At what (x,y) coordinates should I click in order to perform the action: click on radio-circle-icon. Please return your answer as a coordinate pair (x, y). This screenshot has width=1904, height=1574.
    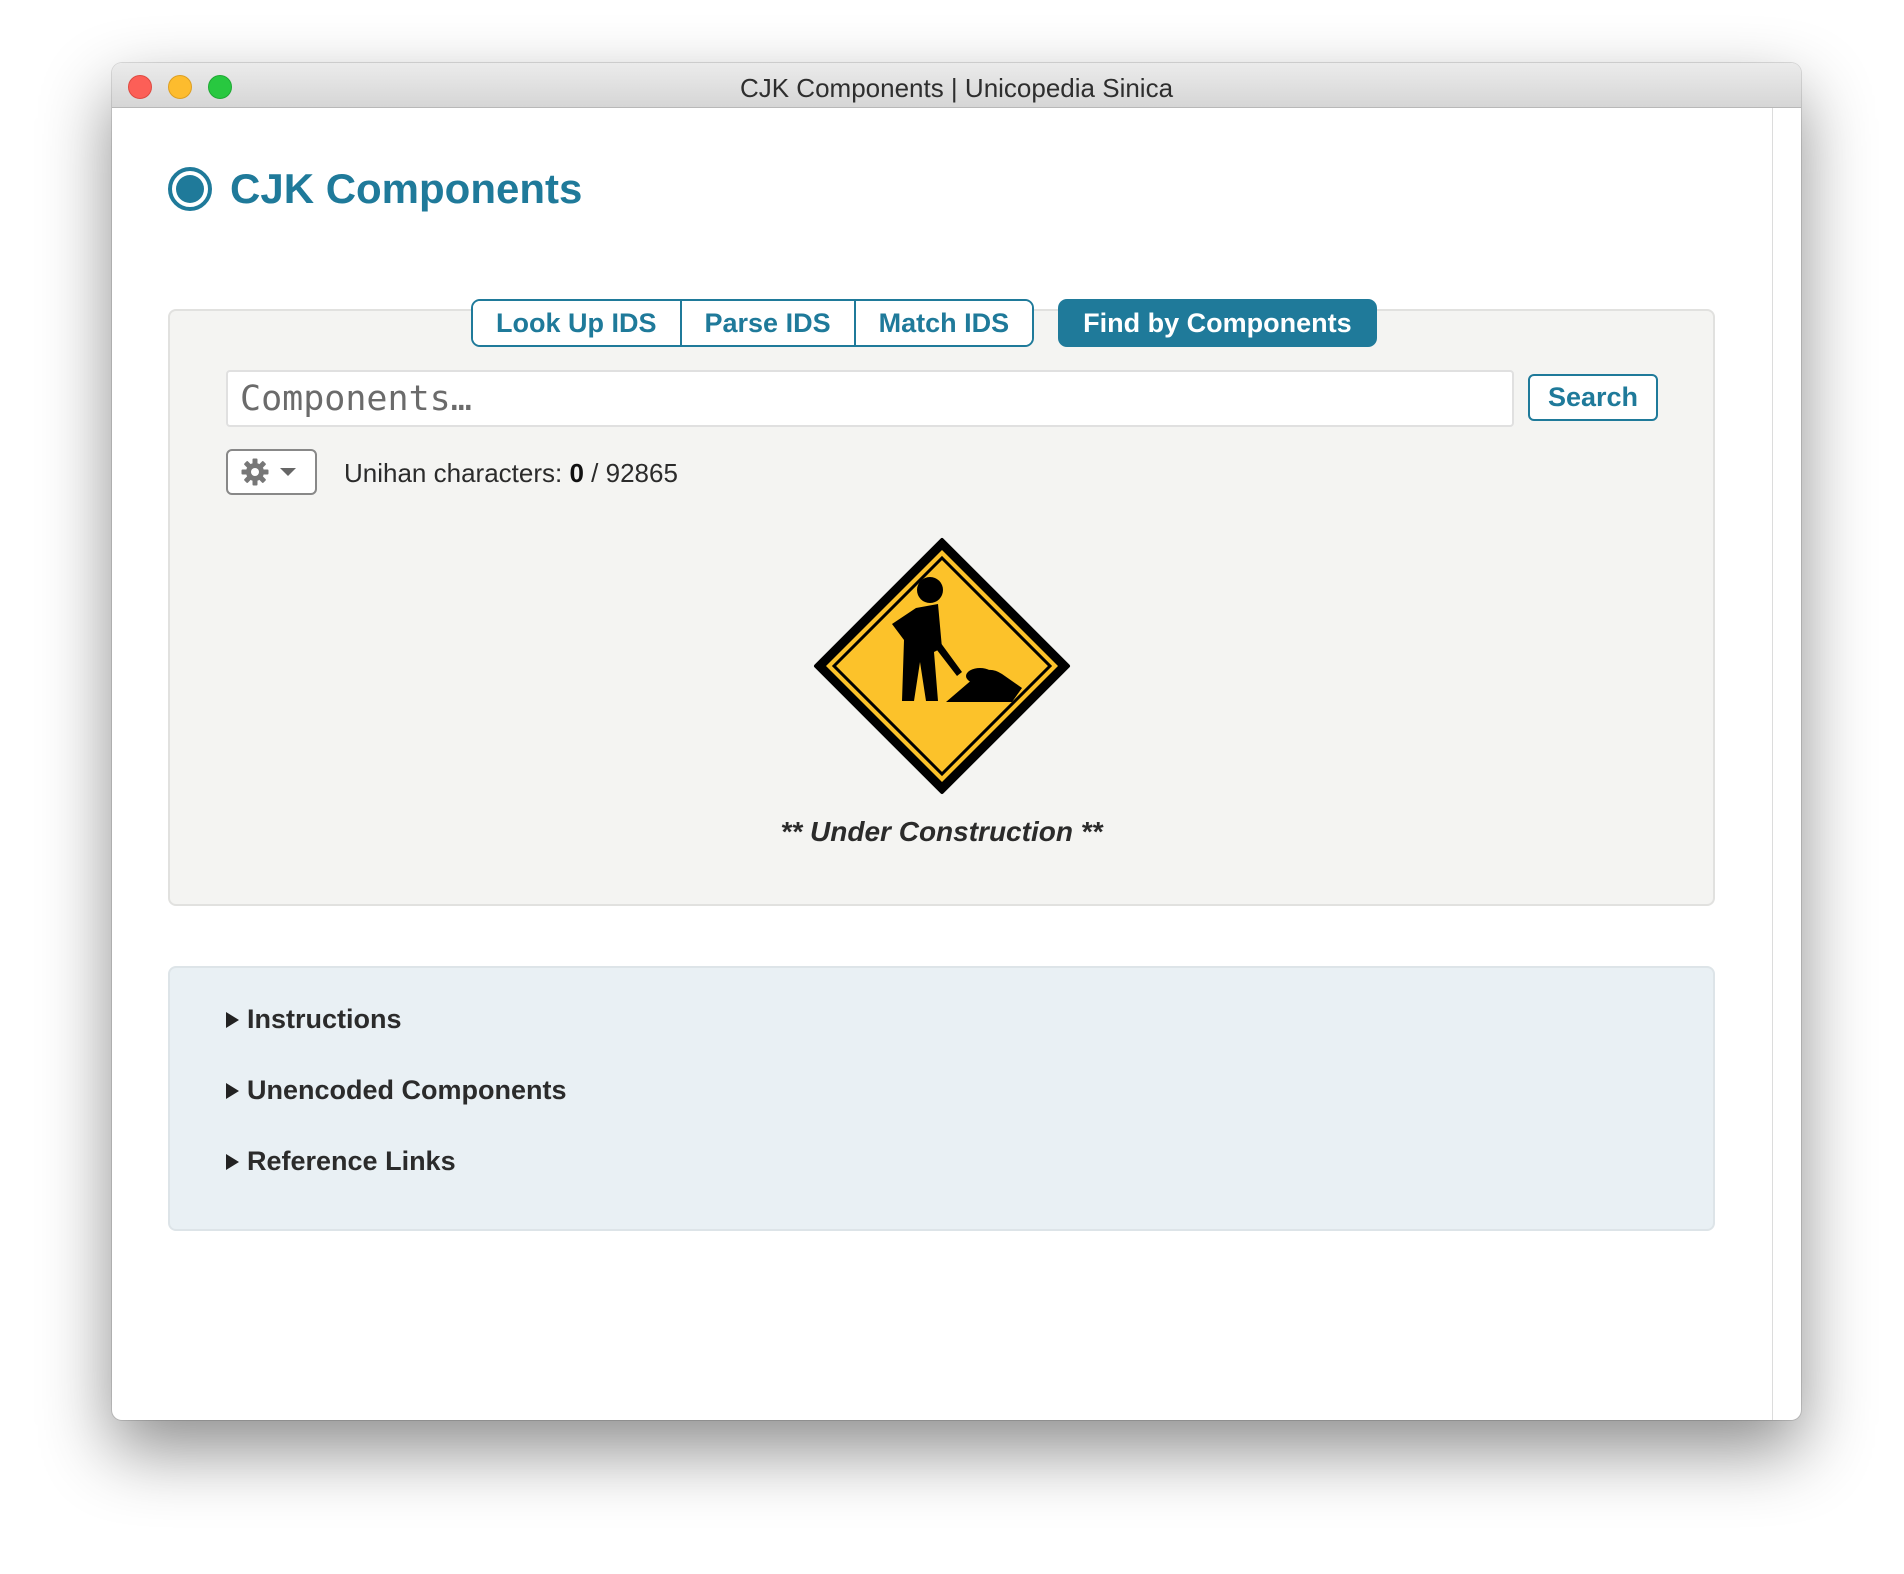
    Looking at the image, I should click on (190, 189).